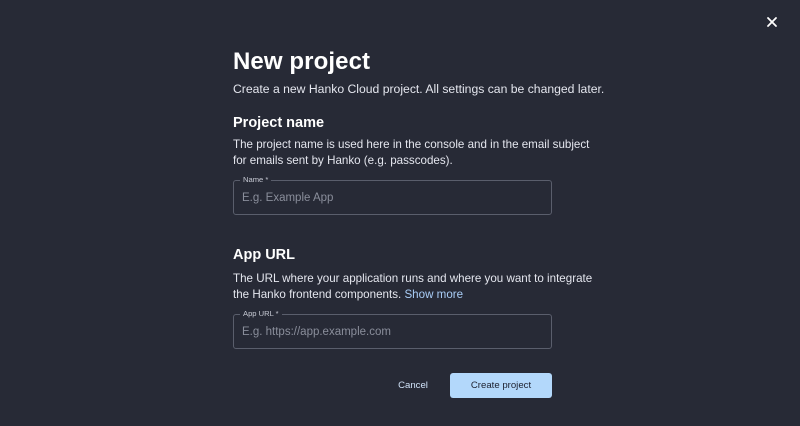 The height and width of the screenshot is (426, 800). Describe the element at coordinates (501, 385) in the screenshot. I see `create-project-button: Create project` at that location.